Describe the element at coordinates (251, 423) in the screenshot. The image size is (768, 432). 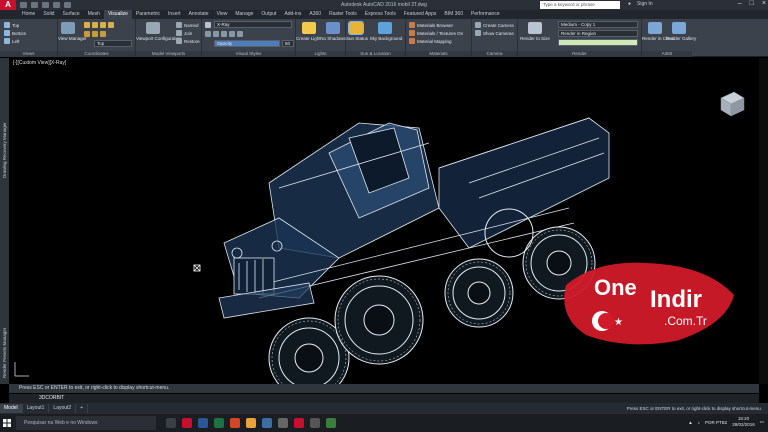
I see `chrome-icon` at that location.